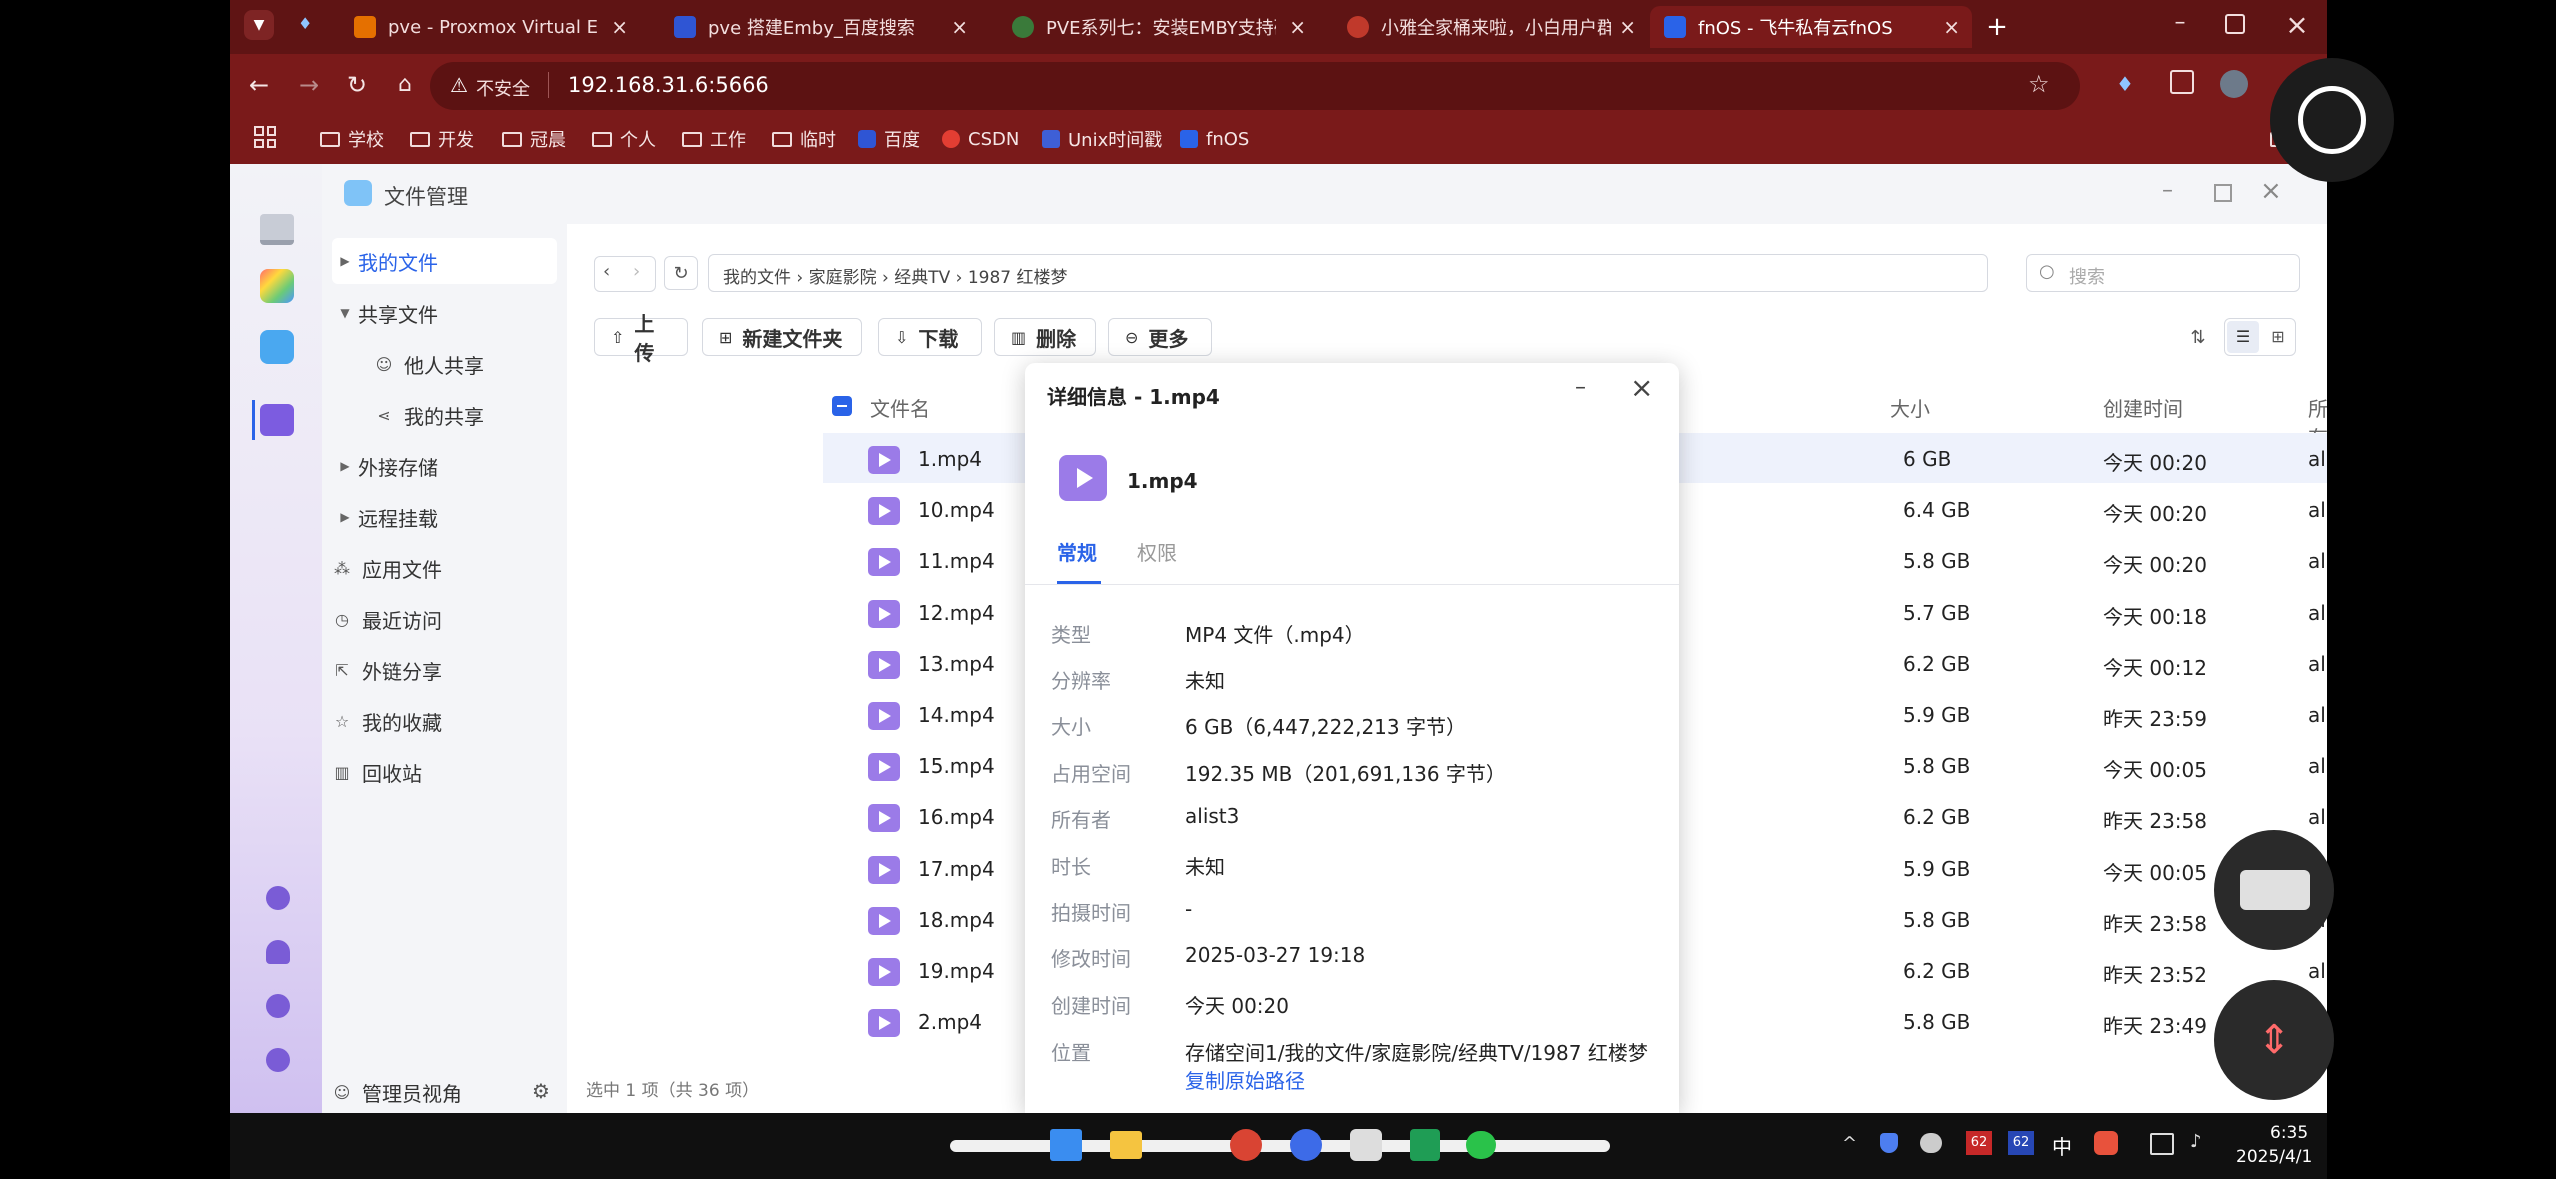 This screenshot has height=1179, width=2556. I want to click on bookmark-fnos: fnOS, so click(1214, 139).